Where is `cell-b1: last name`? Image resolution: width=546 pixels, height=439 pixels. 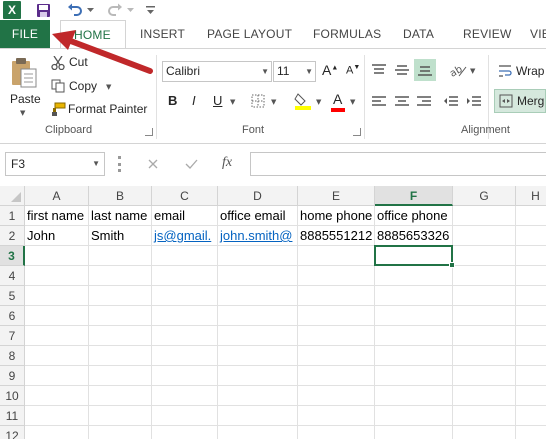 cell-b1: last name is located at coordinates (120, 216).